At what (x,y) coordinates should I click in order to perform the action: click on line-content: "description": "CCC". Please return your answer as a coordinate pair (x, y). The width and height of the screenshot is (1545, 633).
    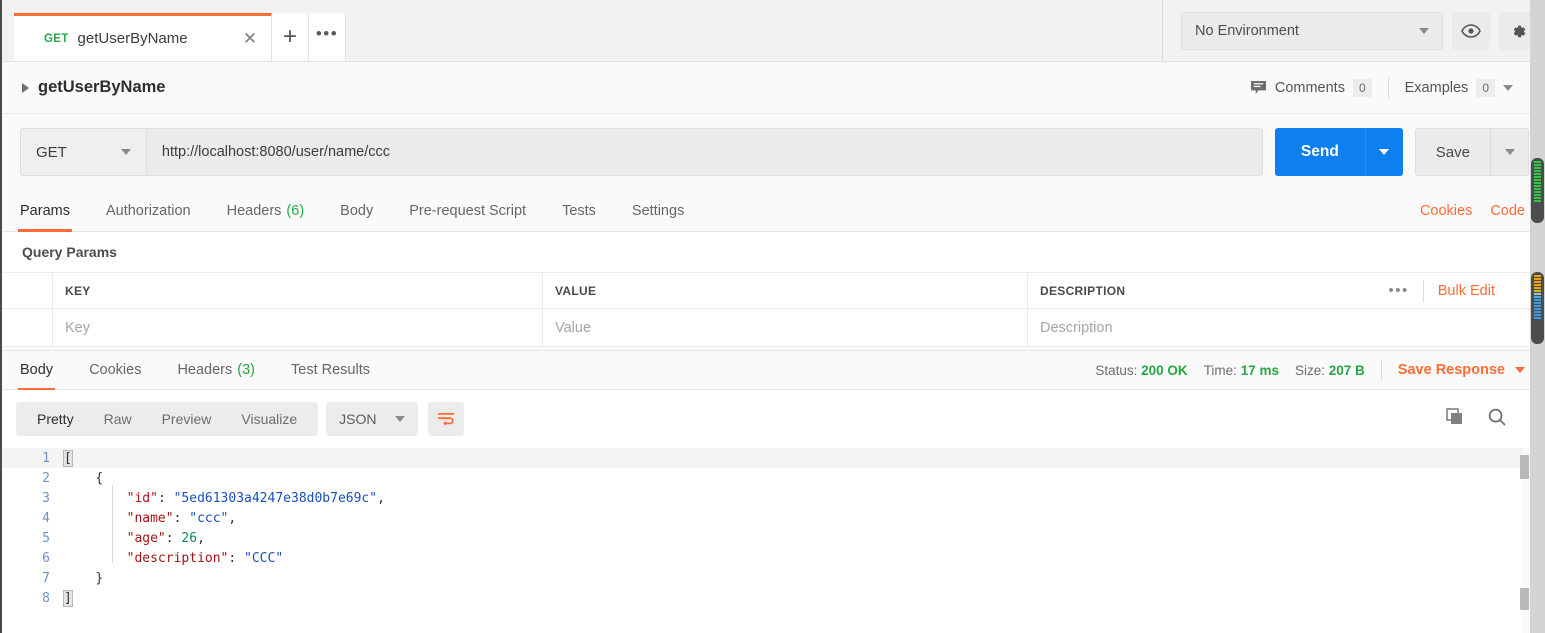
    Looking at the image, I should click on (205, 558).